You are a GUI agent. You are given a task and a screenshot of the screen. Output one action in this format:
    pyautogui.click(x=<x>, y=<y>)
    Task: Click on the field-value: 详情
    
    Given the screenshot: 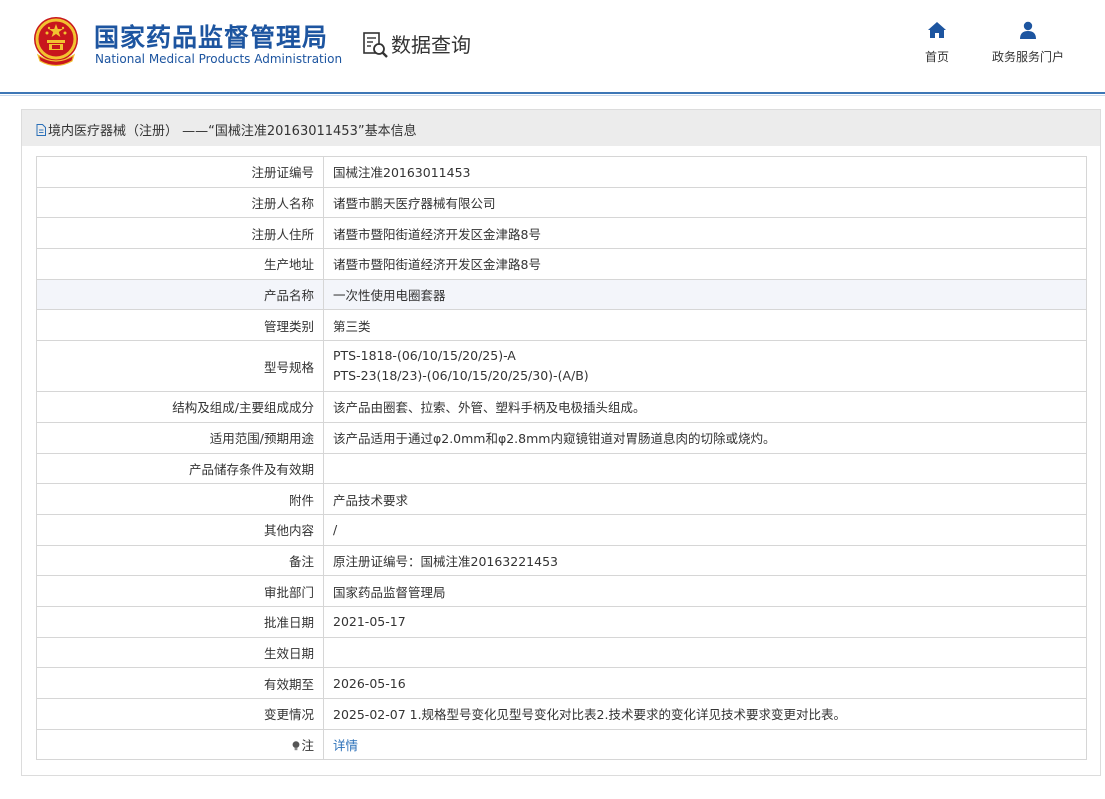 What is the action you would take?
    pyautogui.click(x=705, y=744)
    